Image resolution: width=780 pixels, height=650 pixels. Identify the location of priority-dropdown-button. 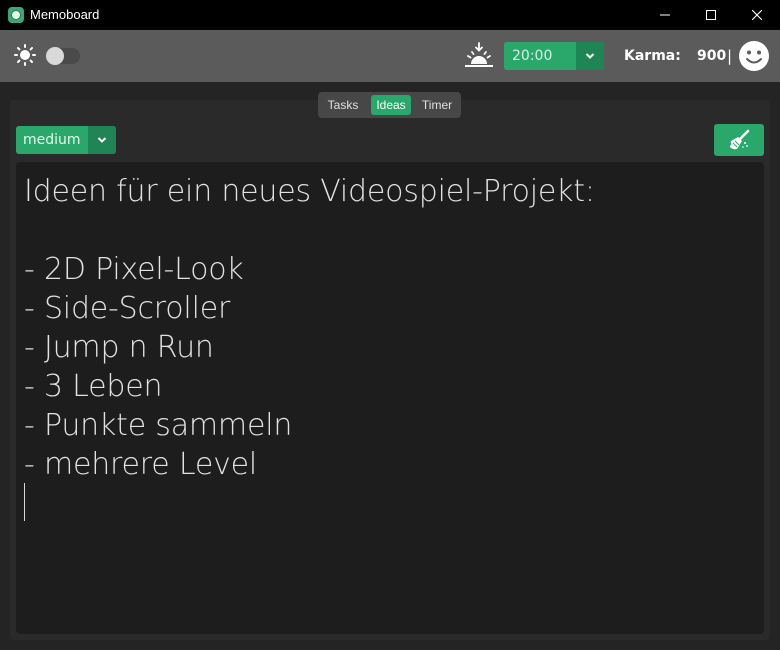
(102, 140).